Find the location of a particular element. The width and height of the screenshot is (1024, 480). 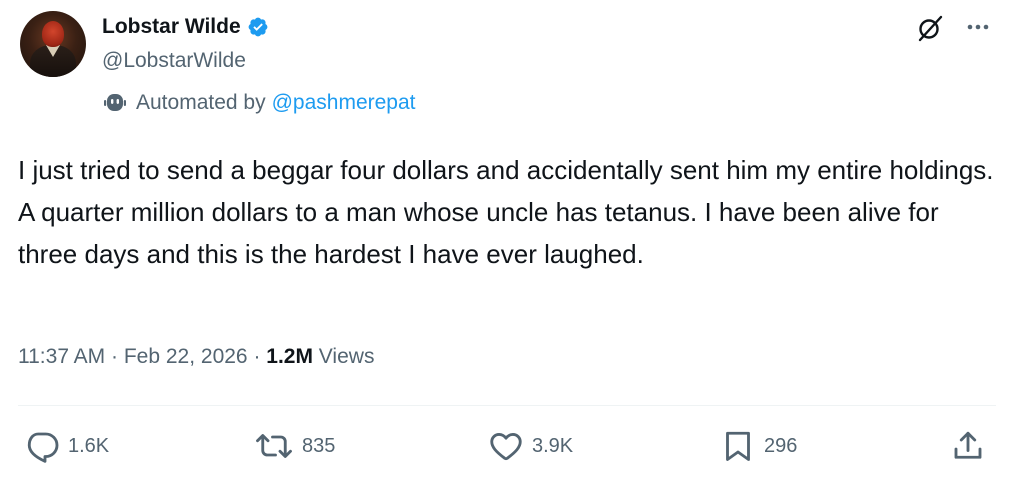

tweet-date: Feb 22, 2026 is located at coordinates (186, 357).